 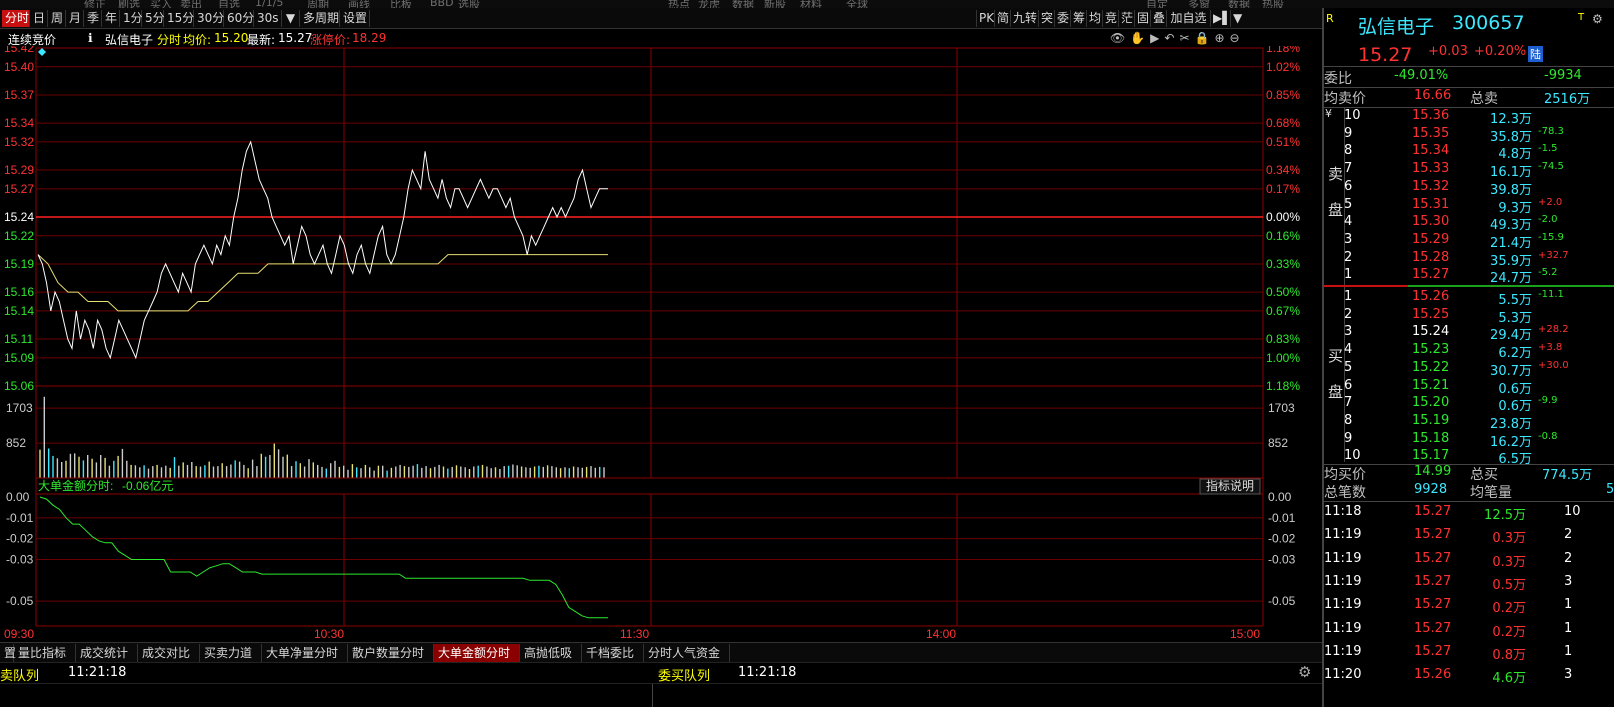 I want to click on menu-item: 热股, so click(x=1273, y=4).